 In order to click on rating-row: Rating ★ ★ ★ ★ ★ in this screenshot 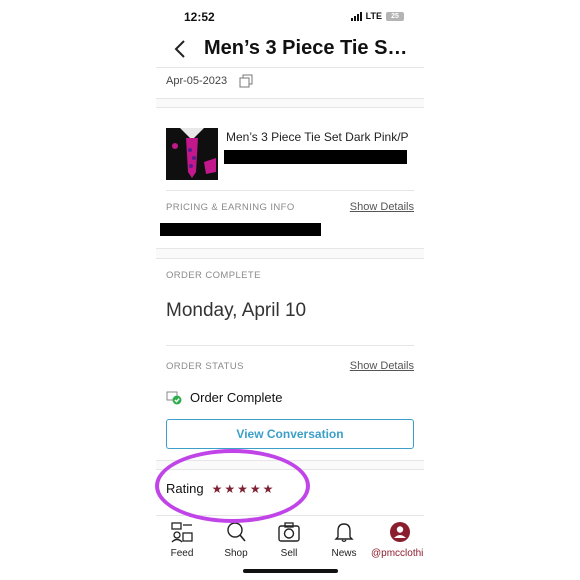, I will do `click(219, 488)`.